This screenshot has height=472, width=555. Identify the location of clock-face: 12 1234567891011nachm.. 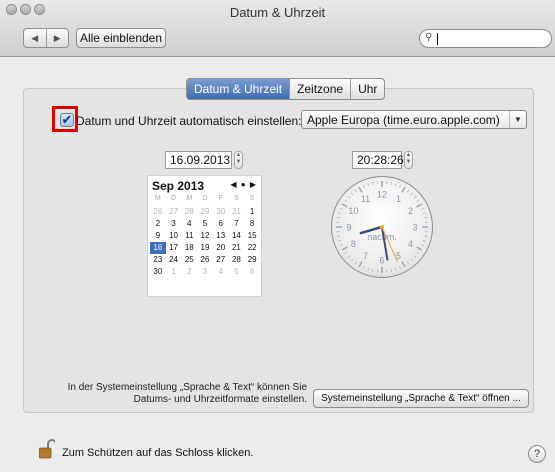
(382, 227).